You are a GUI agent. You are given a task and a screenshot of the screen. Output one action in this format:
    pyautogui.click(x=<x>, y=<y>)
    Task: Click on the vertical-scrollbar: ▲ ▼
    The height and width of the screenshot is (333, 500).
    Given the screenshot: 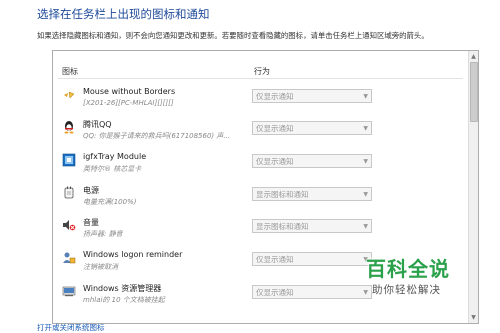 What is the action you would take?
    pyautogui.click(x=473, y=187)
    